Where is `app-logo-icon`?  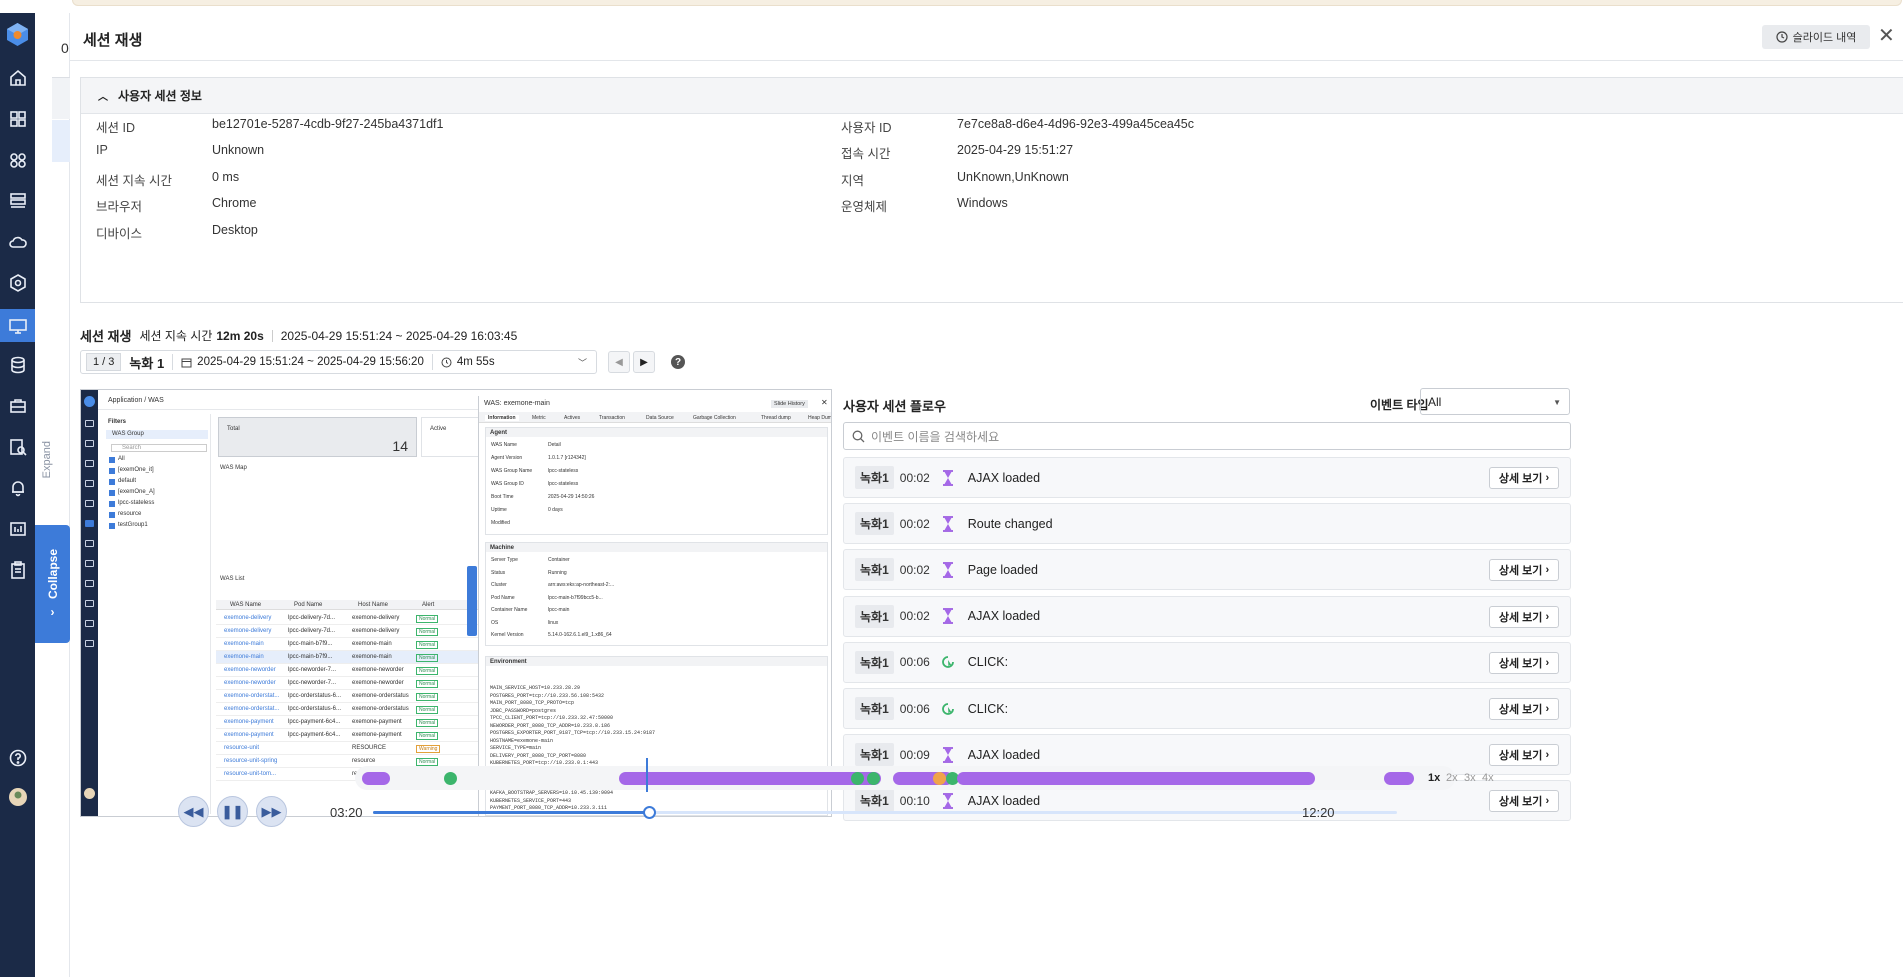
app-logo-icon is located at coordinates (17, 34).